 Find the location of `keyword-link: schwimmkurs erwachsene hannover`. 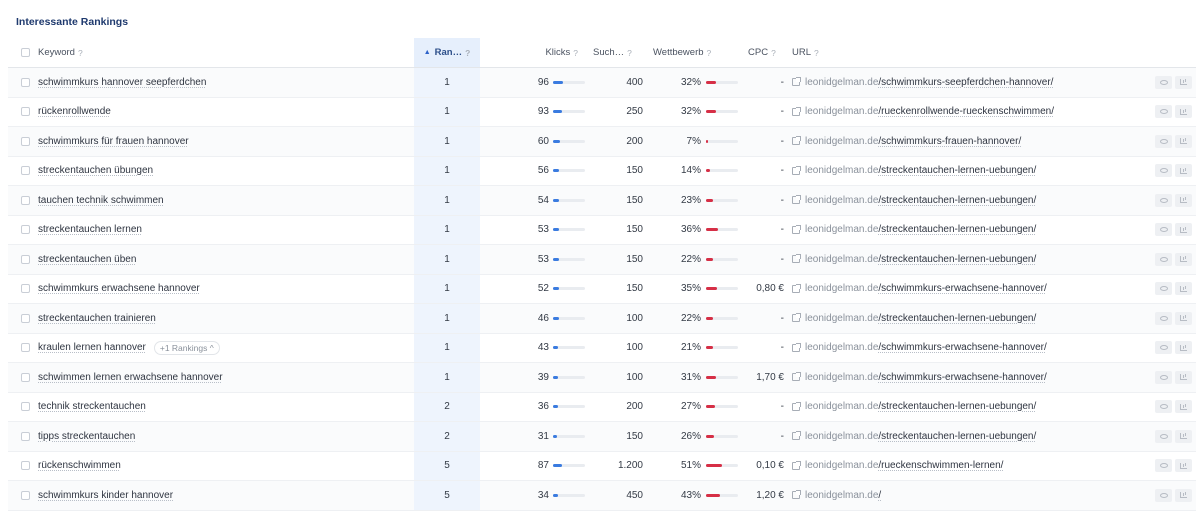

keyword-link: schwimmkurs erwachsene hannover is located at coordinates (119, 288).